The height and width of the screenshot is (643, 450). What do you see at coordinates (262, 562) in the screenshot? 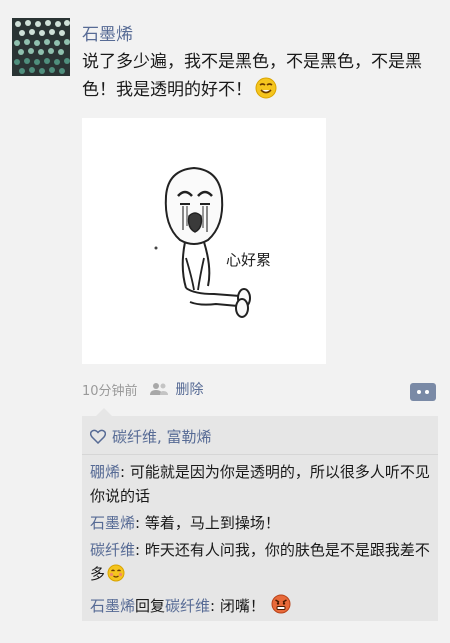
I see `comment-item: 碳纤维: 昨天还有人问我，你的肤色是不是跟我差不多` at bounding box center [262, 562].